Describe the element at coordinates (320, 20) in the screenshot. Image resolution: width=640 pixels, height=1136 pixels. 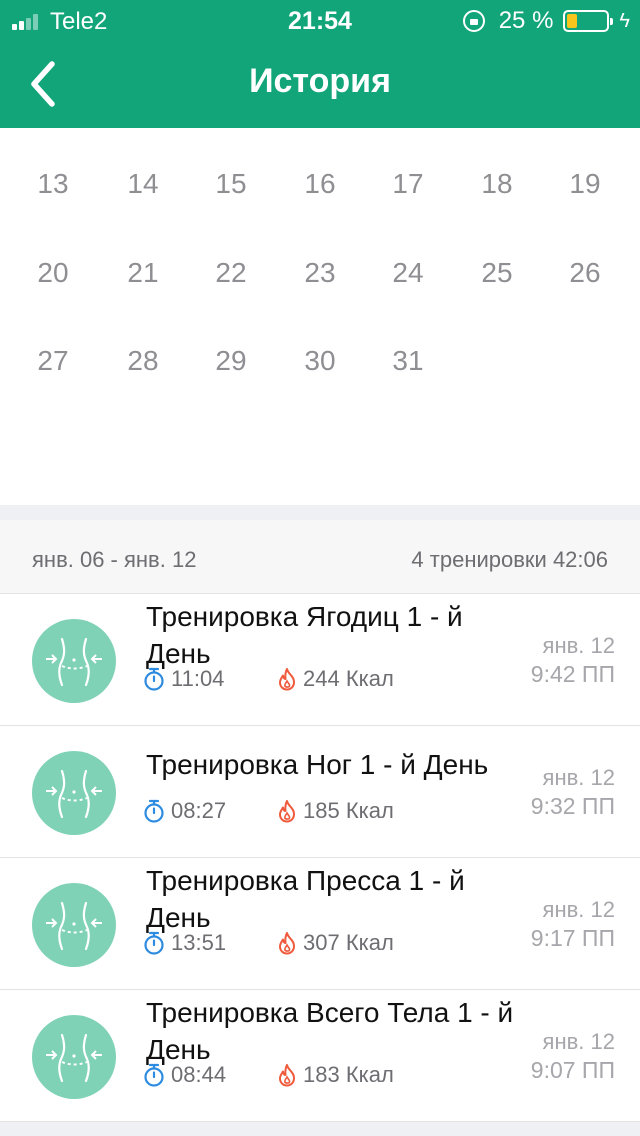
I see `status-bar: Tele2 21:54 25 % ϟ` at that location.